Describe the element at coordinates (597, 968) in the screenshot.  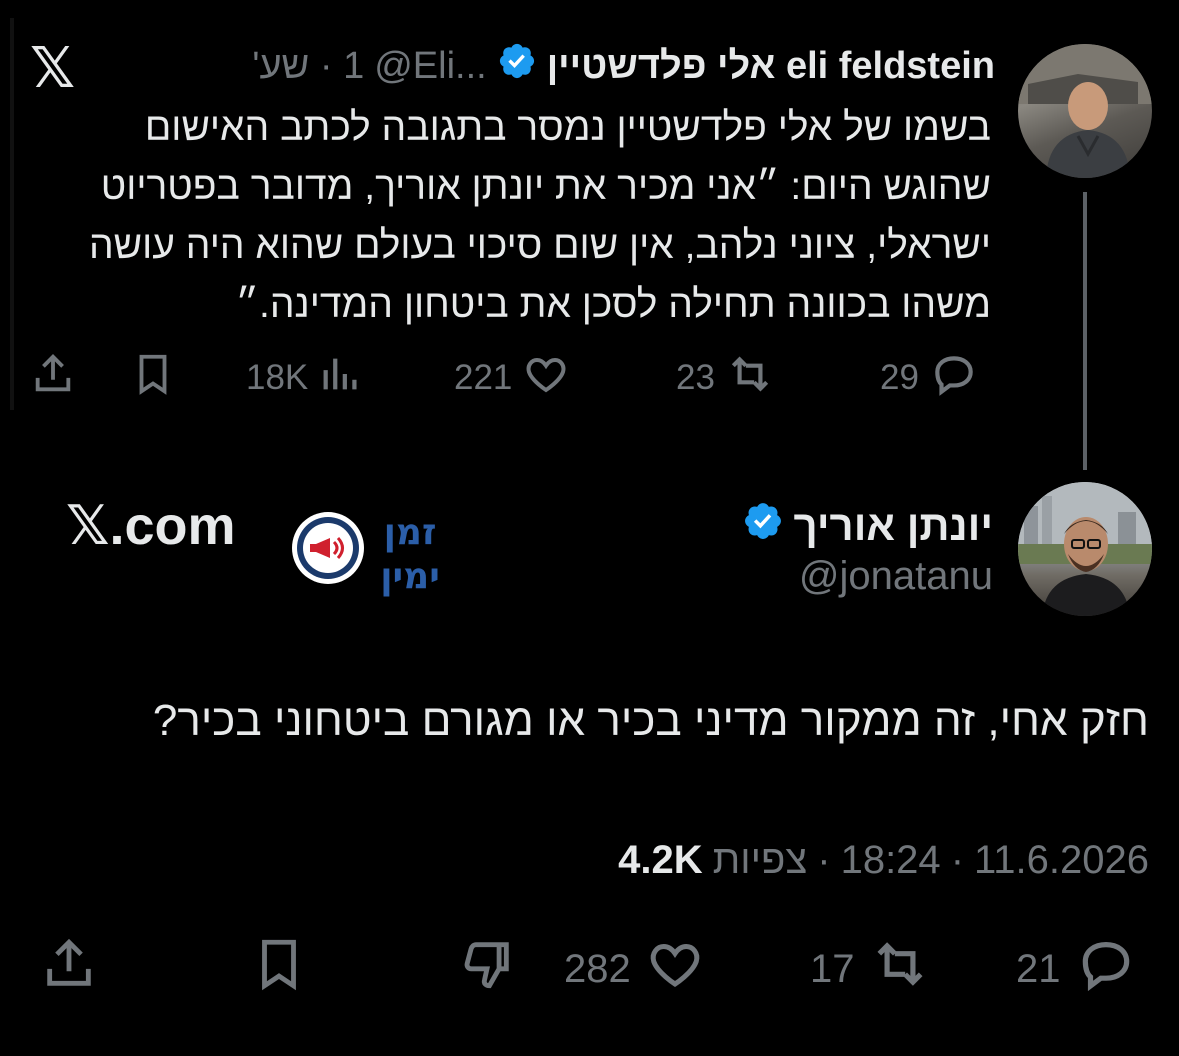
I see `likes-count: 282` at that location.